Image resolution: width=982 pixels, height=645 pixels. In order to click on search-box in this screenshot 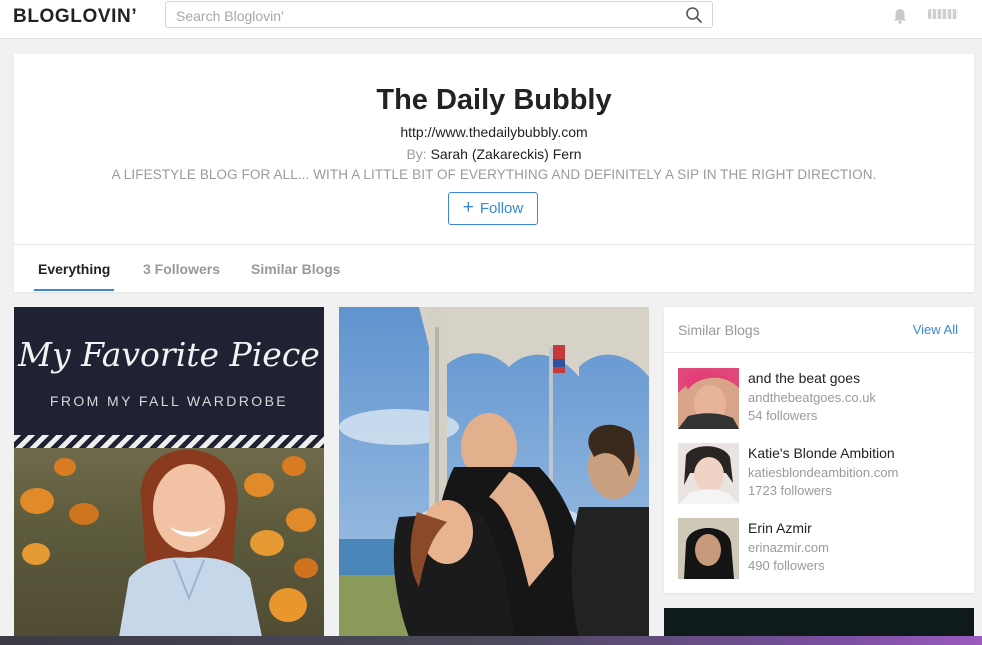, I will do `click(439, 14)`.